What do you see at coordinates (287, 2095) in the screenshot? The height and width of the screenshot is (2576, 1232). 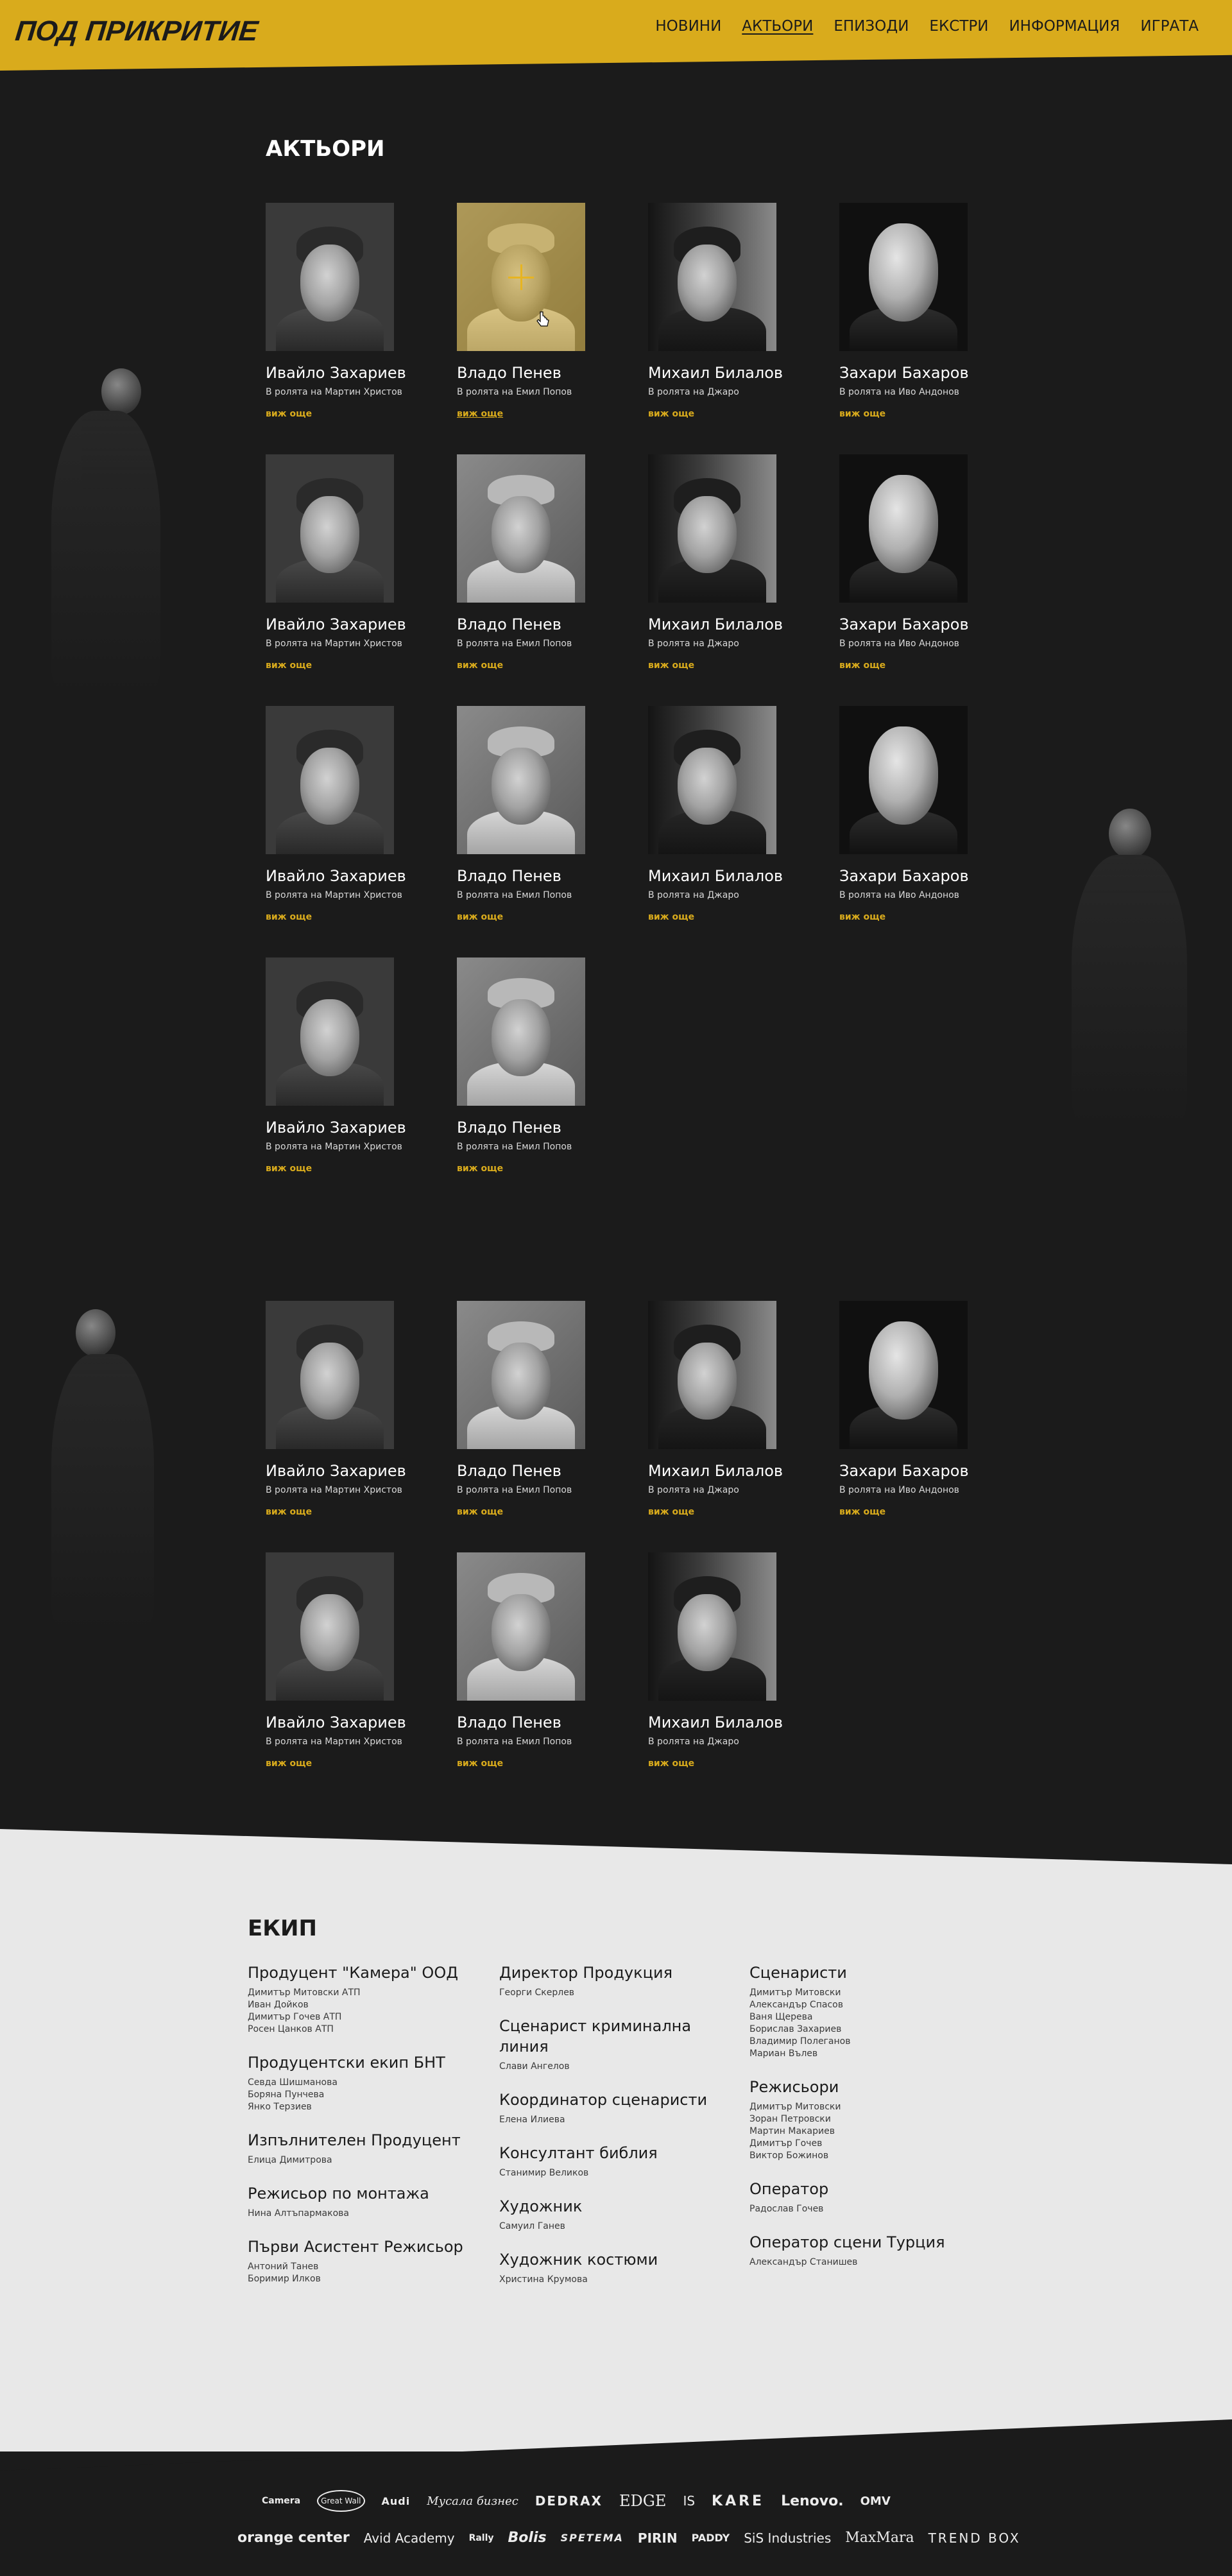 I see `crew-member: Боряна Пунчева` at bounding box center [287, 2095].